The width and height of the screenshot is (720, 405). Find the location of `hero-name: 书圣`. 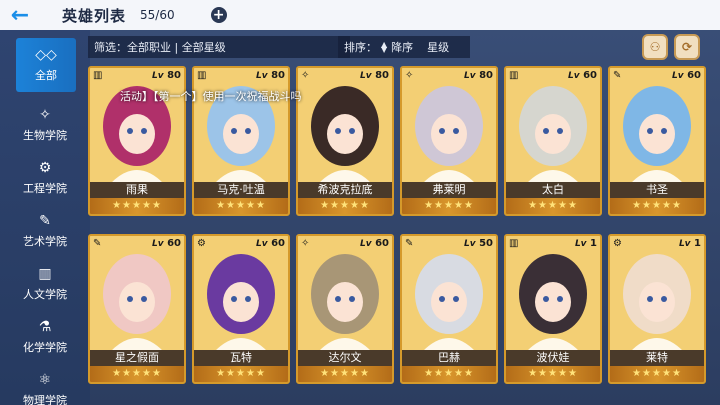

hero-name: 书圣 is located at coordinates (657, 190).